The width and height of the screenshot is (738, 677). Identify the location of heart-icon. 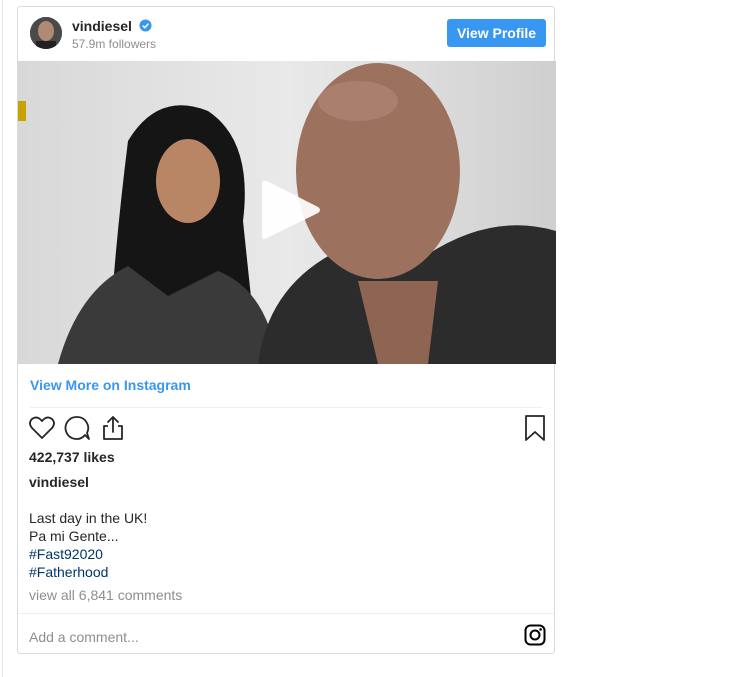
(42, 428).